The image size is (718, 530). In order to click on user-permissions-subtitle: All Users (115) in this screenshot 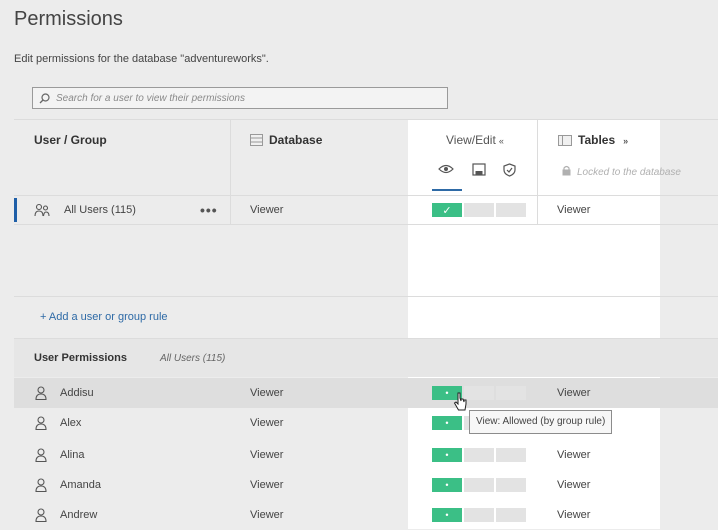, I will do `click(193, 358)`.